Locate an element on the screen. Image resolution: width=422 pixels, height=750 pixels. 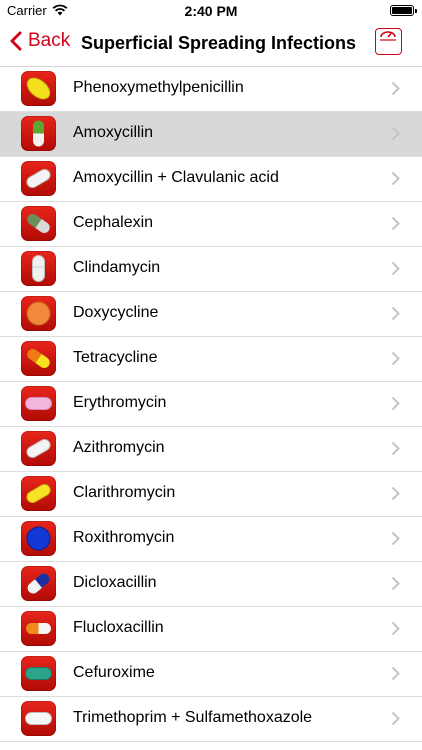
list-item: Tetracycline is located at coordinates (211, 359).